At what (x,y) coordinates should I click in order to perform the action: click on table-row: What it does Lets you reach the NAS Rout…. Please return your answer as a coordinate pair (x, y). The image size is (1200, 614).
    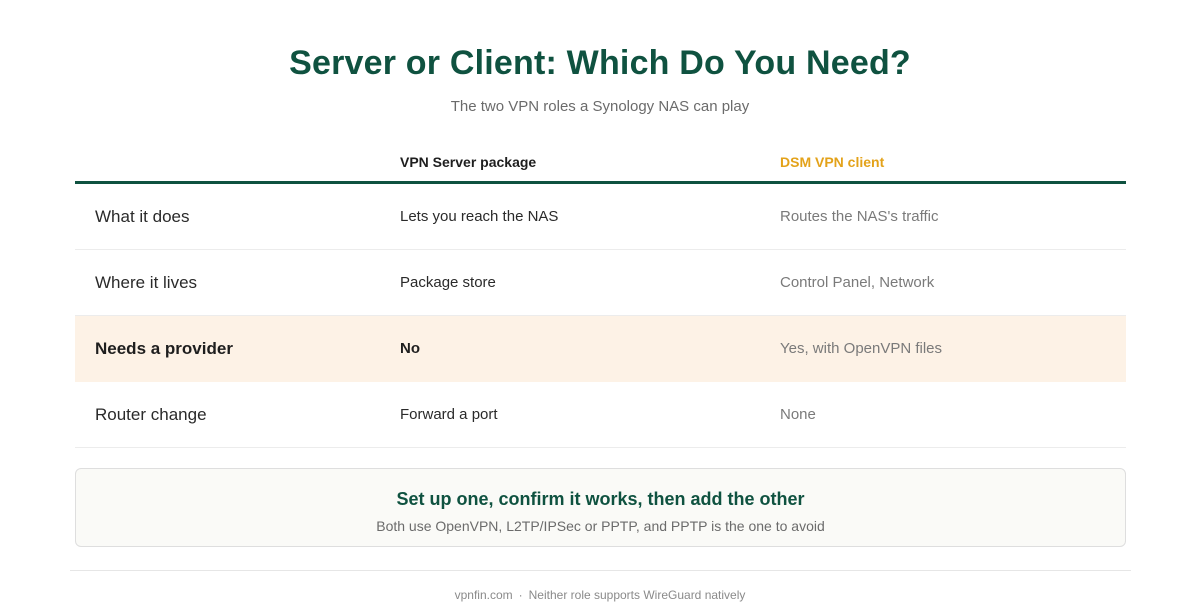
    Looking at the image, I should click on (600, 217).